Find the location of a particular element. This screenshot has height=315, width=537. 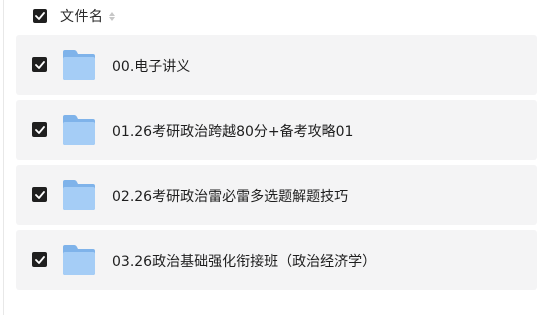

select-all-checkbox is located at coordinates (40, 16).